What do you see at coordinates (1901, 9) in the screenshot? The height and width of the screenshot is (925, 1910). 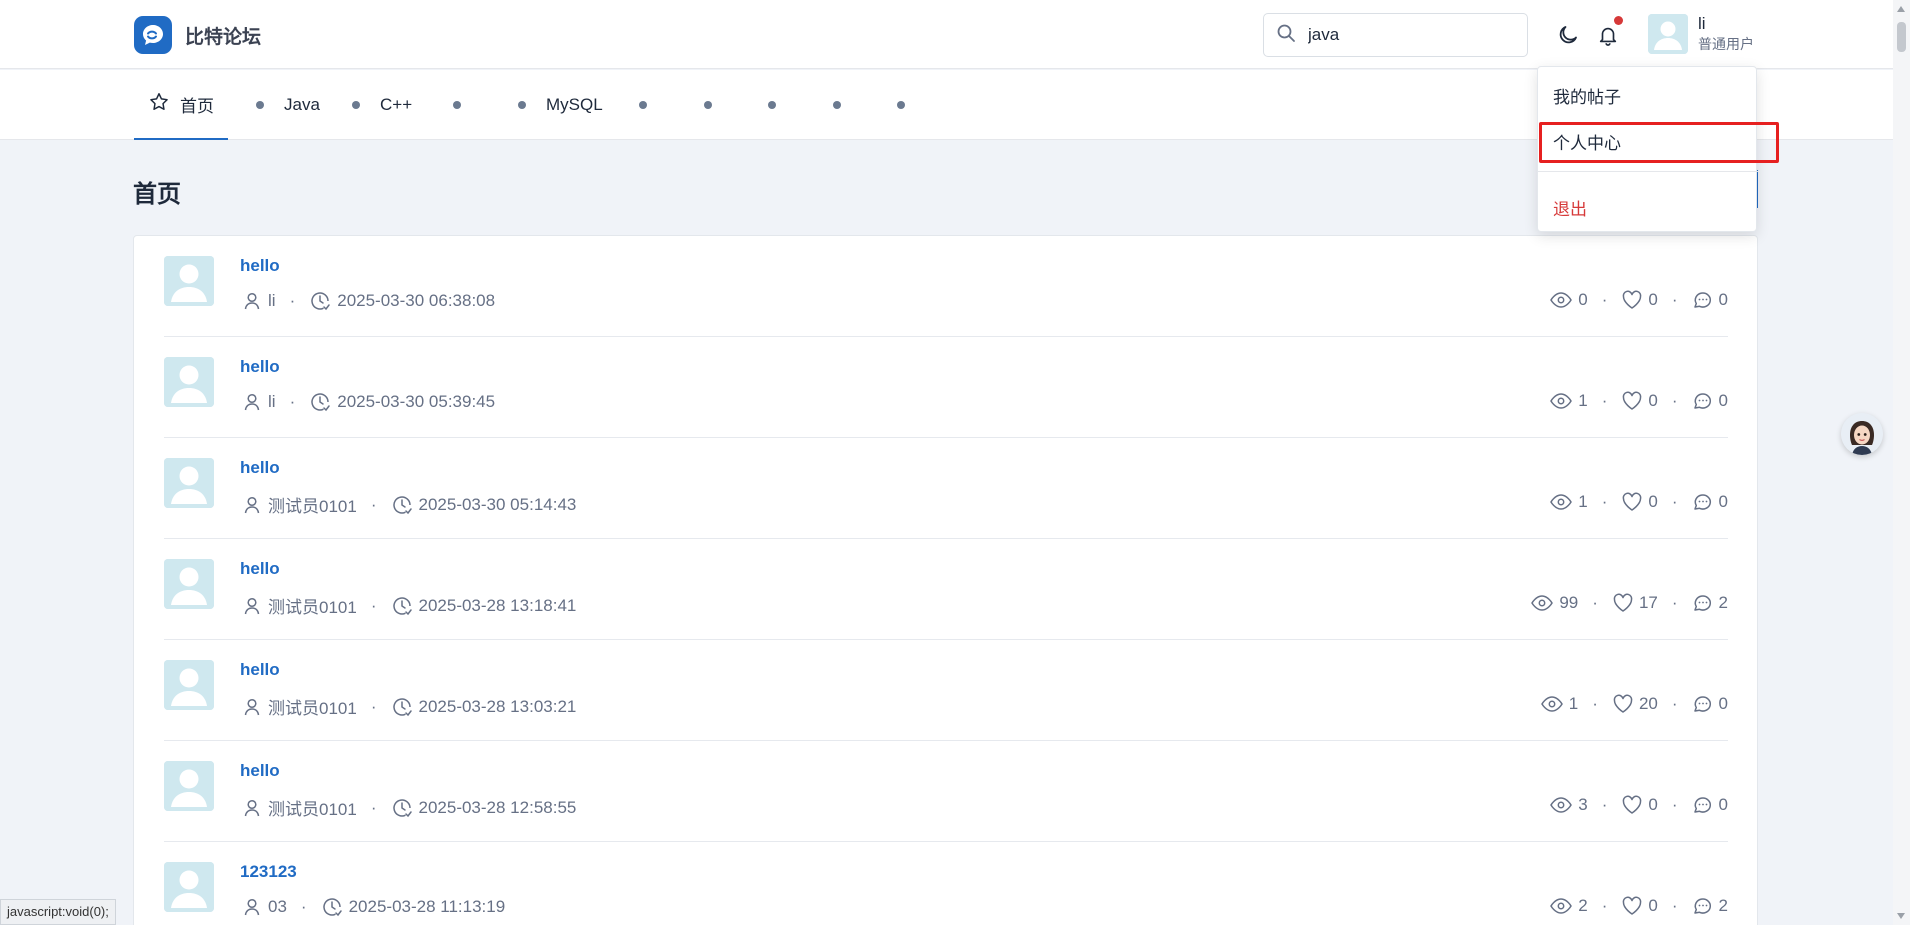 I see `scroll-up-arrow-icon` at bounding box center [1901, 9].